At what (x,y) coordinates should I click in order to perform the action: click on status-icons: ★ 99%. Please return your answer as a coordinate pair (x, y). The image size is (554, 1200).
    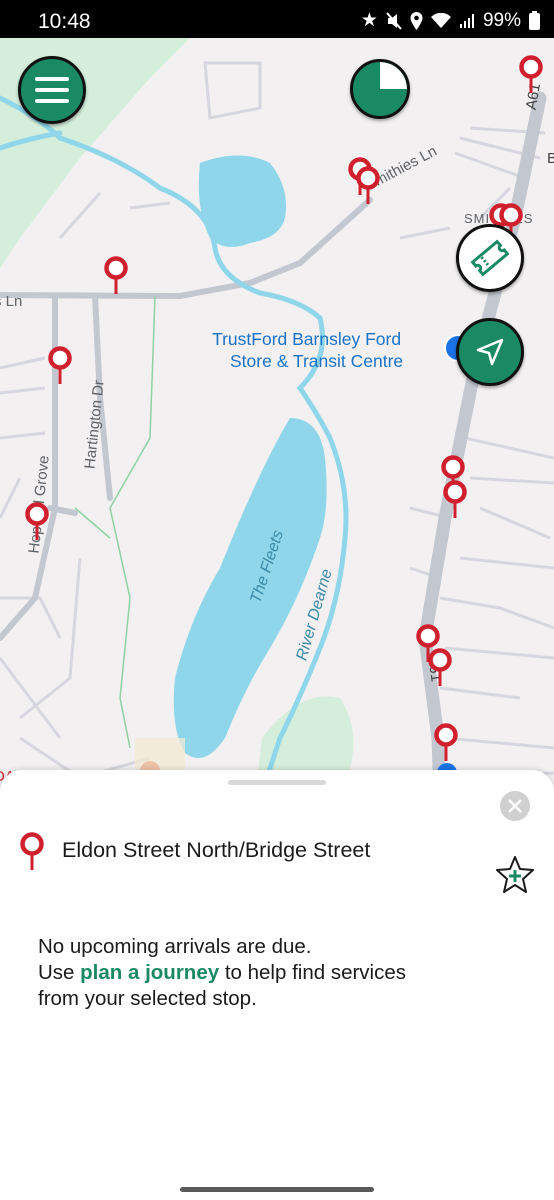
    Looking at the image, I should click on (450, 20).